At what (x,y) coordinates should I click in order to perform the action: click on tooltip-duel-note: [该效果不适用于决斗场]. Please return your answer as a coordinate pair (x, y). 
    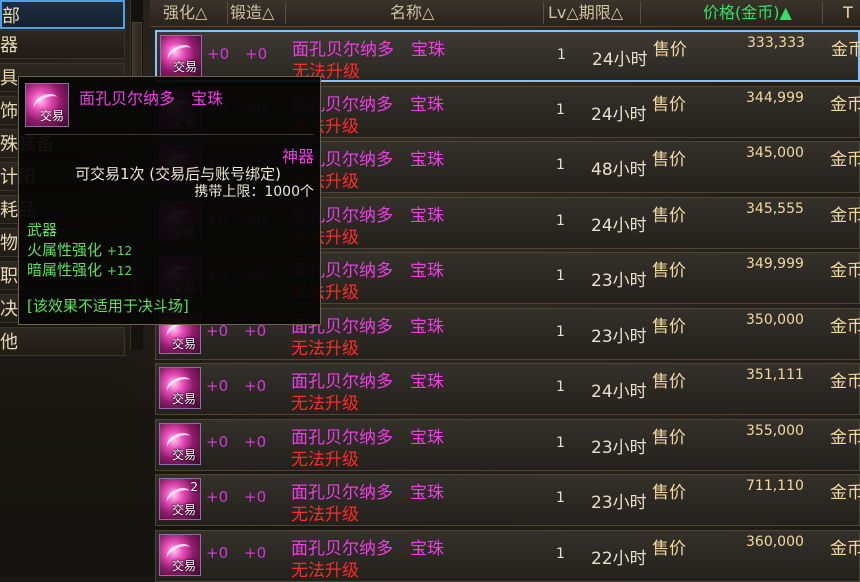
    Looking at the image, I should click on (108, 306).